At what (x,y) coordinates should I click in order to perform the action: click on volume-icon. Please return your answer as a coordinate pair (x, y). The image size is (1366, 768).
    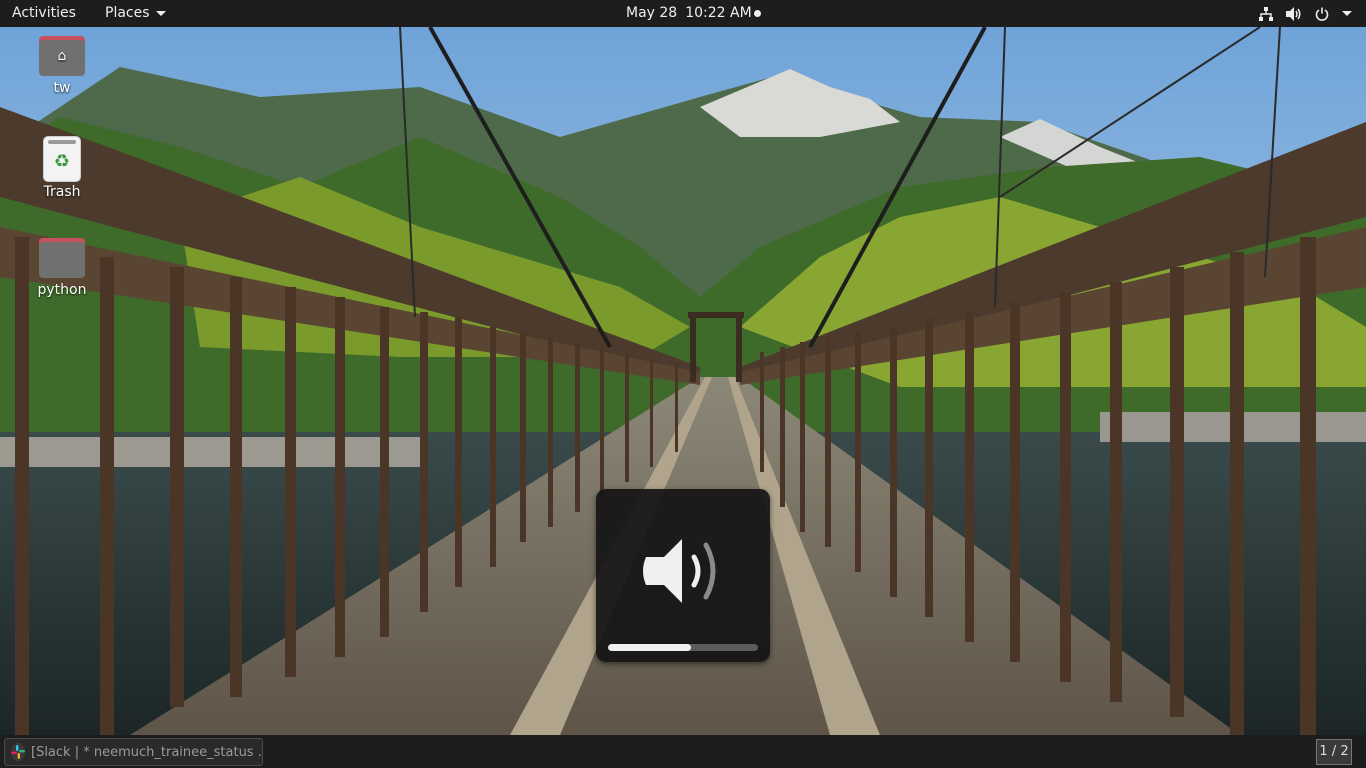
    Looking at the image, I should click on (1294, 14).